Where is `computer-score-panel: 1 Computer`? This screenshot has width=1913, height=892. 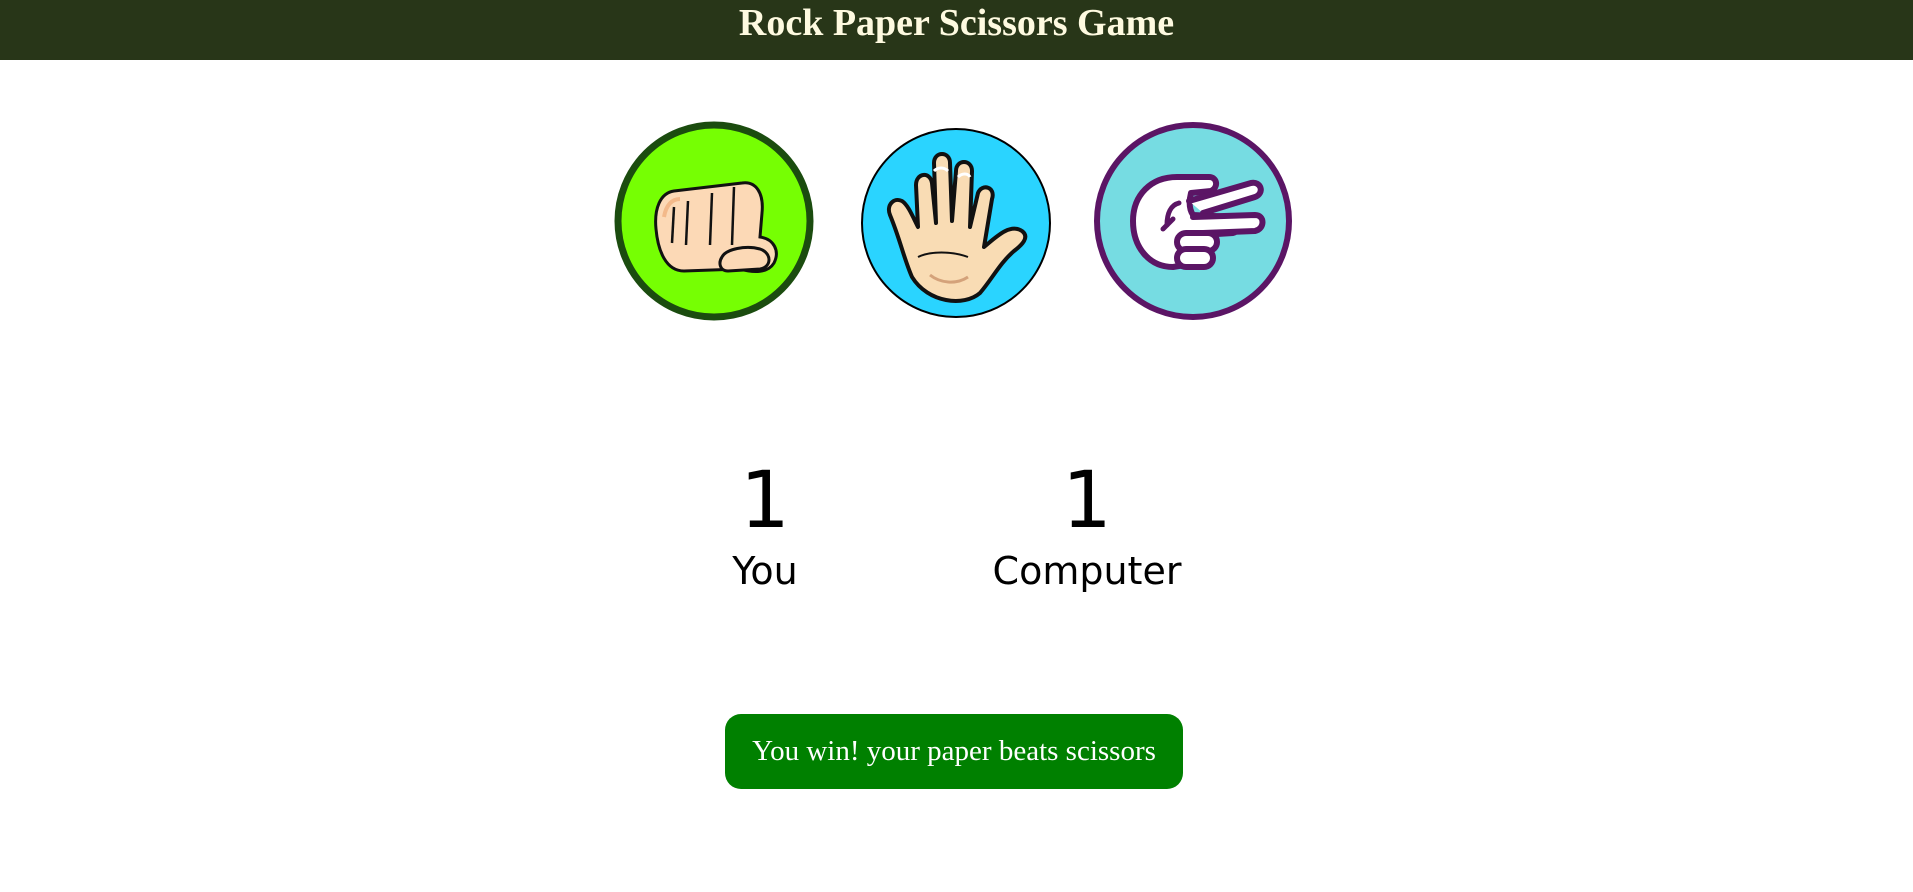 computer-score-panel: 1 Computer is located at coordinates (1087, 525).